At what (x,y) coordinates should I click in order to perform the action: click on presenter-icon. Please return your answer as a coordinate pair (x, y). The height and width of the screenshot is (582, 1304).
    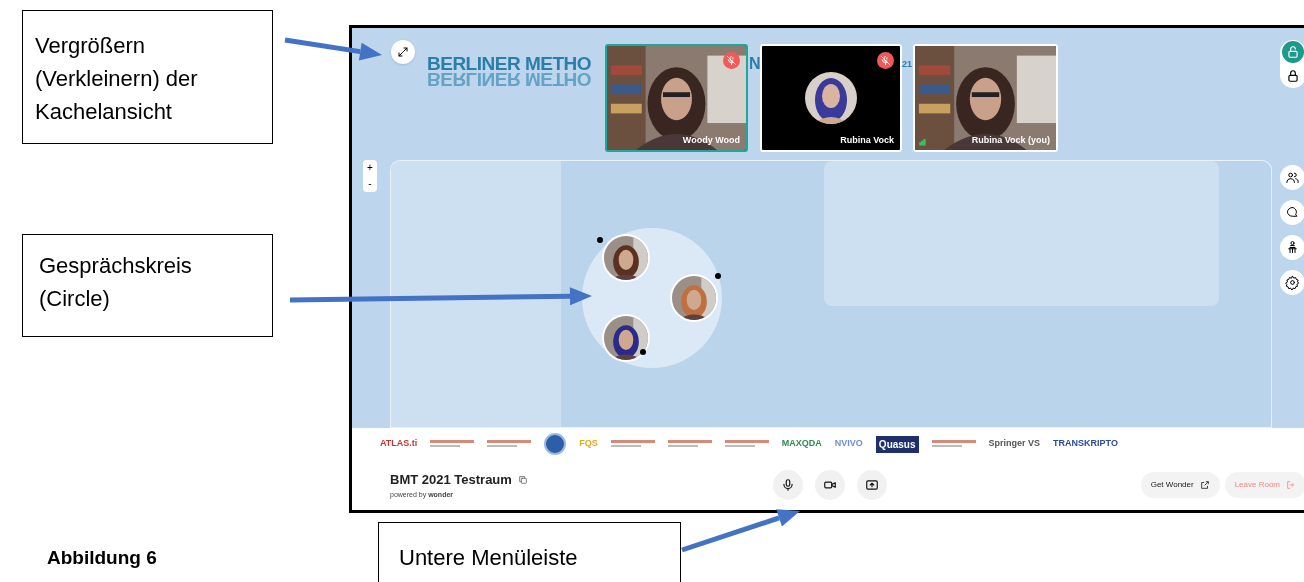
    Looking at the image, I should click on (1292, 247).